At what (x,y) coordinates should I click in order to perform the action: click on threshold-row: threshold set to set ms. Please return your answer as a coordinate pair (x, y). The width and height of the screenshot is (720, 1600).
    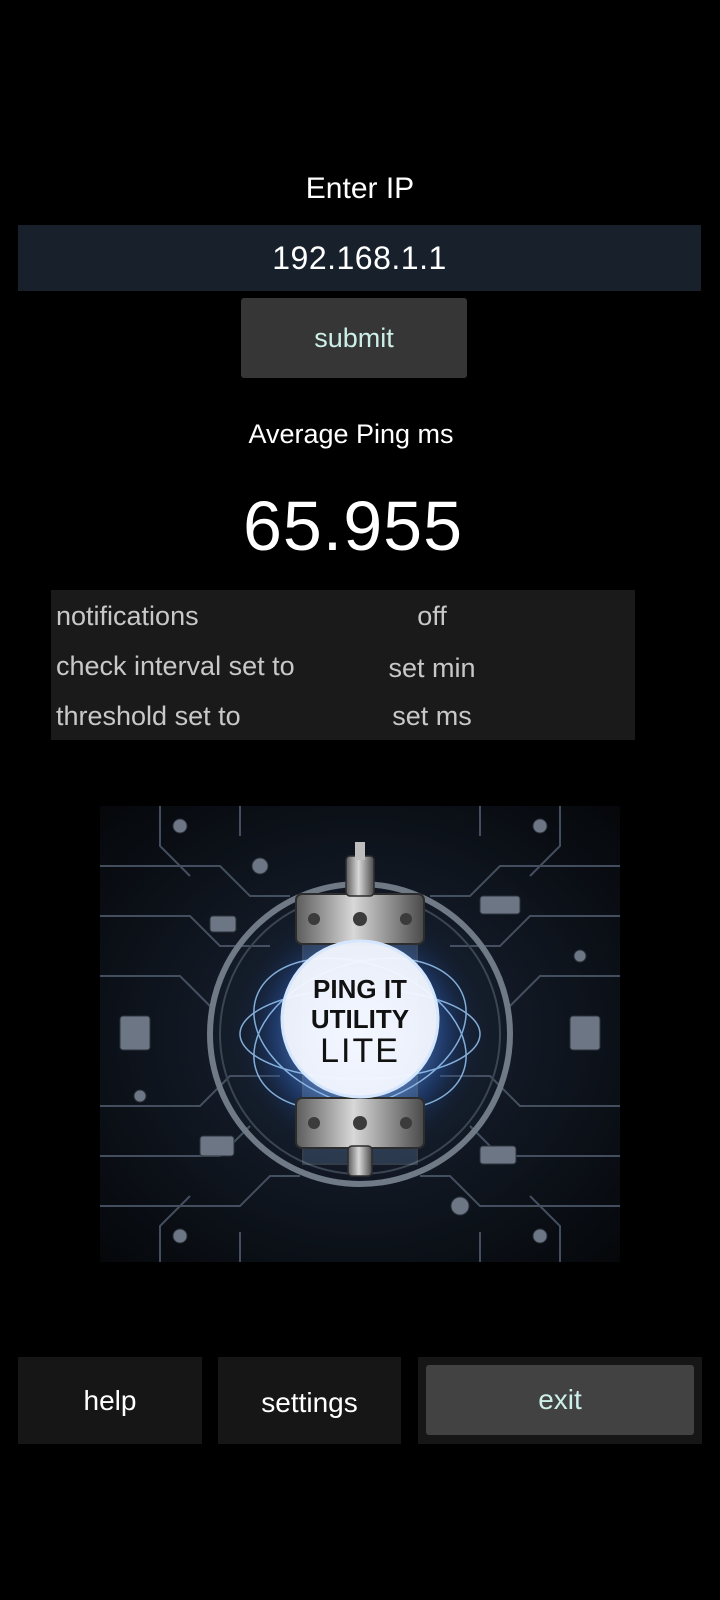
    Looking at the image, I should click on (343, 723).